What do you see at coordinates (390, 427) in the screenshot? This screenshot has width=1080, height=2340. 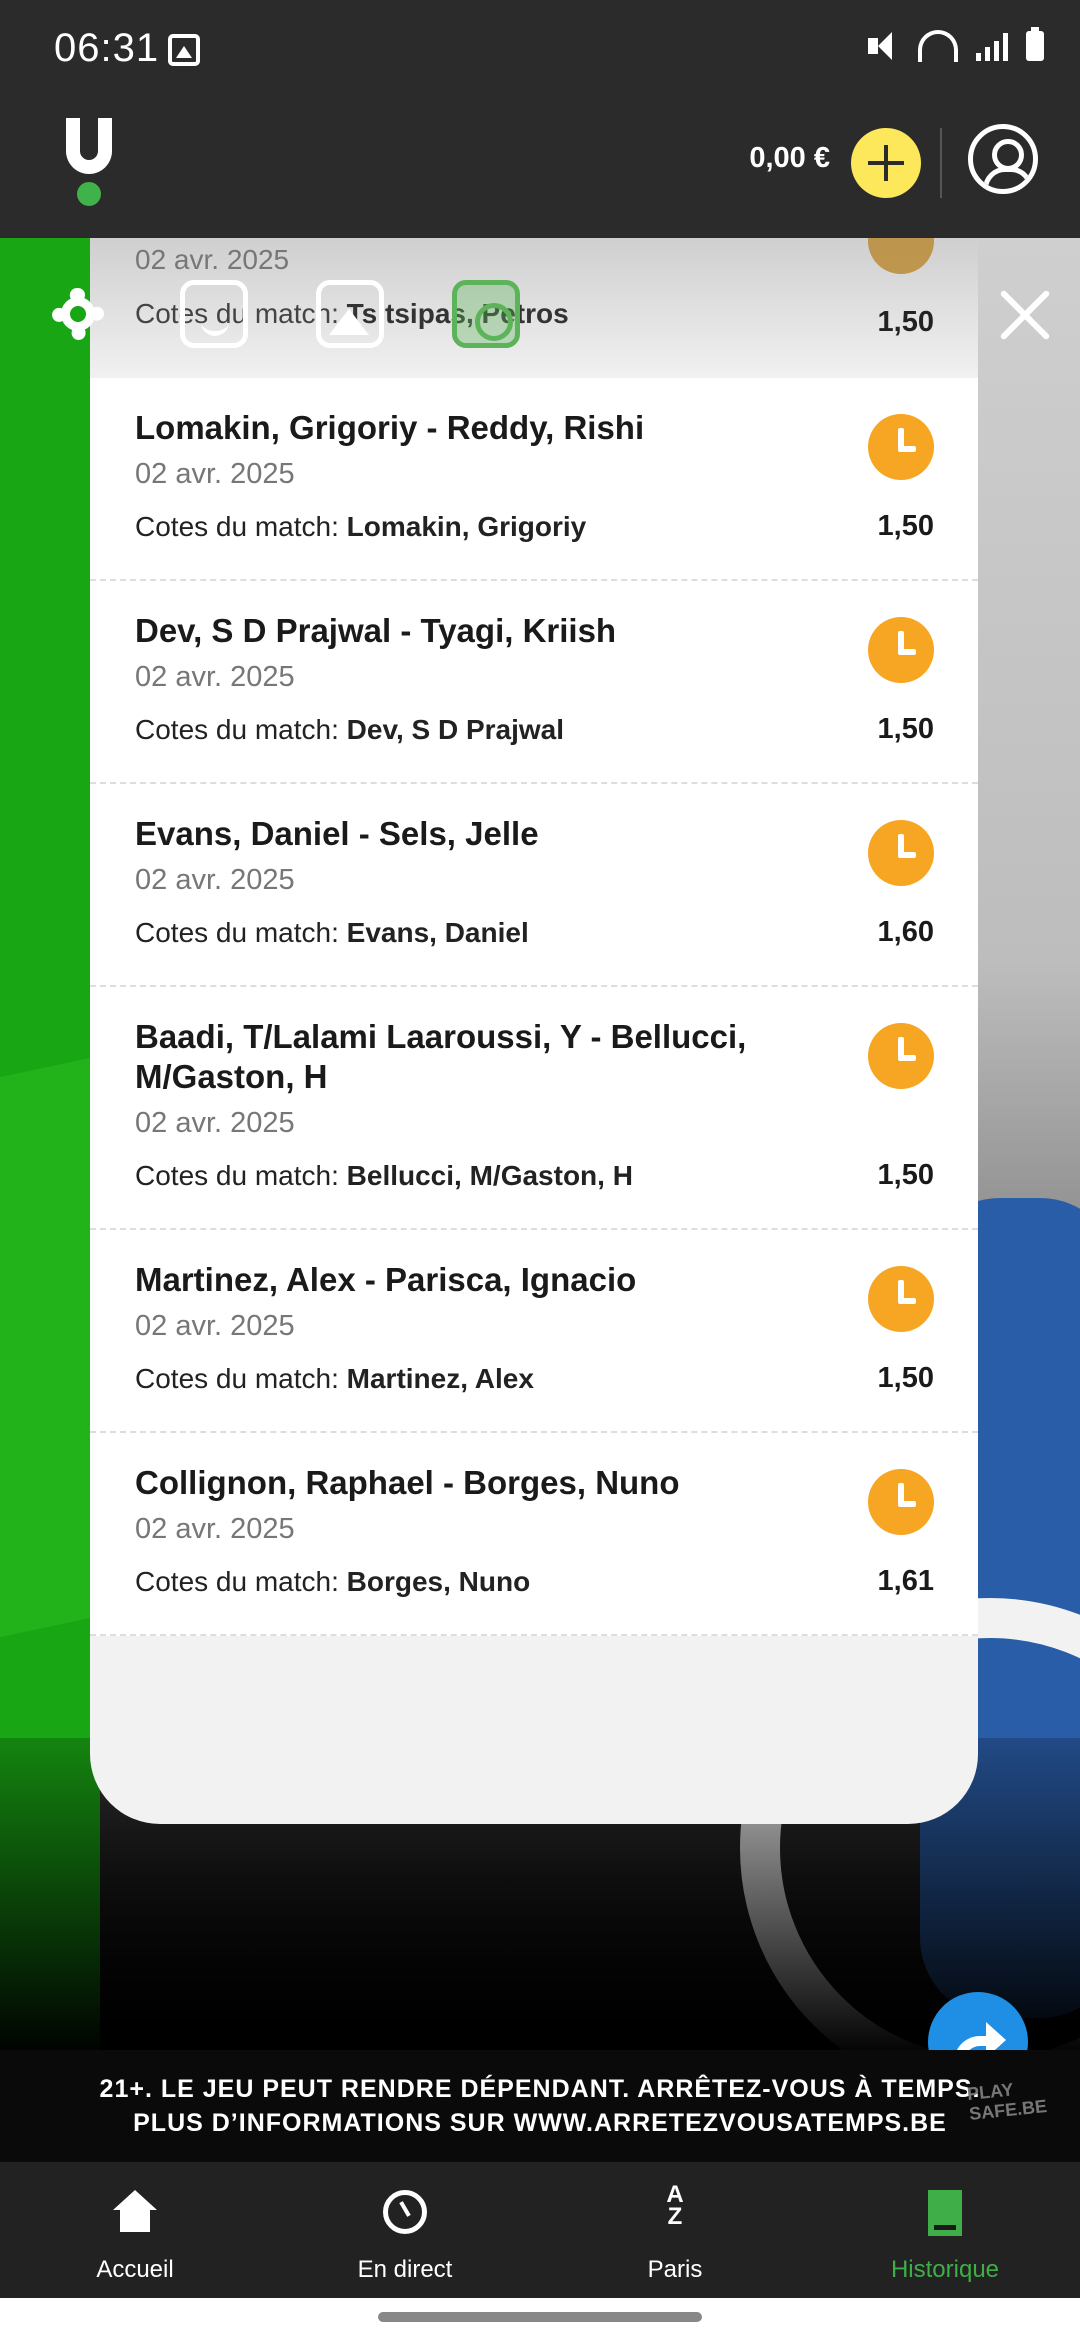 I see `match-title: Lomakin, Grigoriy - Reddy, Rishi` at bounding box center [390, 427].